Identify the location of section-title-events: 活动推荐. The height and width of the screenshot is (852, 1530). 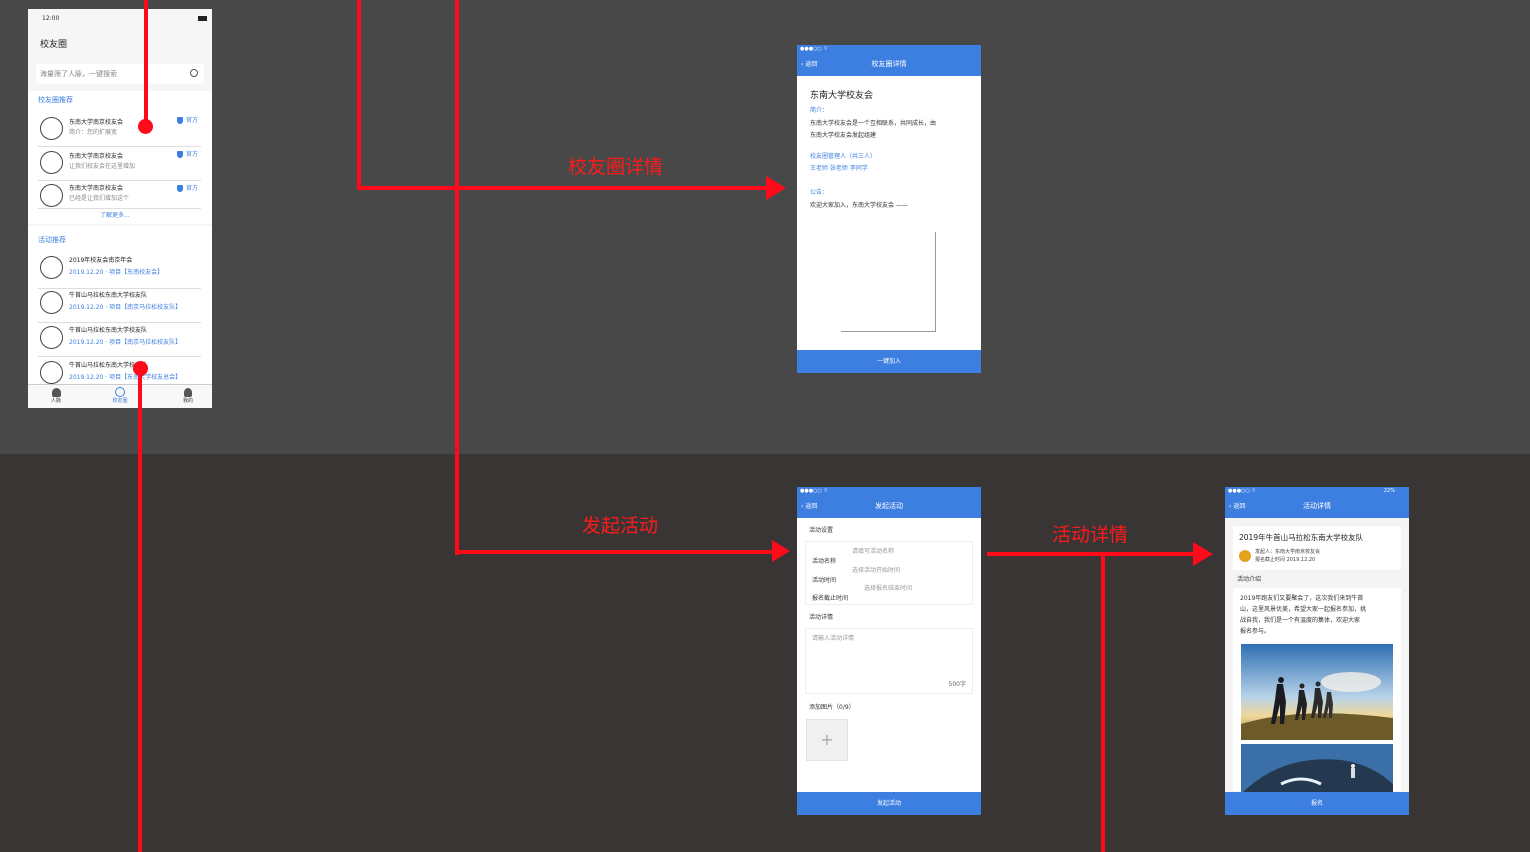
(52, 240).